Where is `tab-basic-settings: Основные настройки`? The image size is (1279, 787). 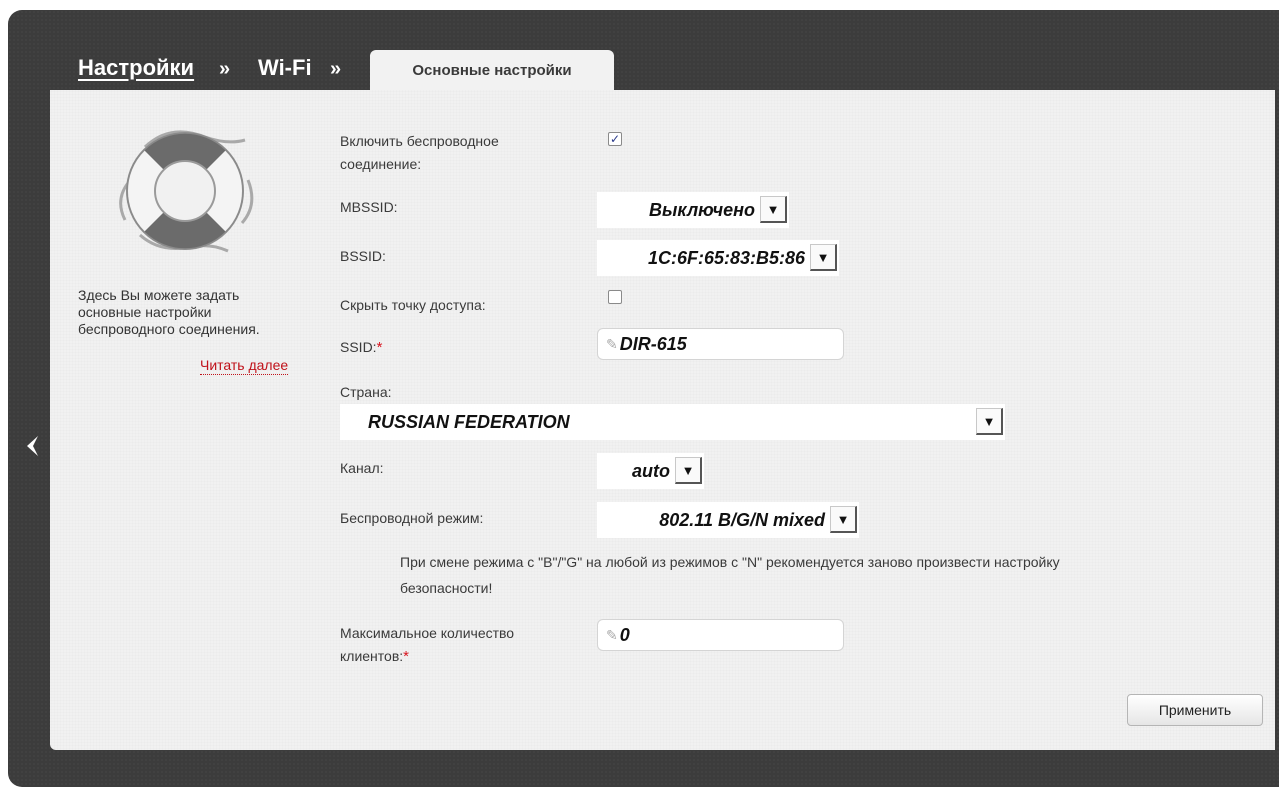 tab-basic-settings: Основные настройки is located at coordinates (492, 70).